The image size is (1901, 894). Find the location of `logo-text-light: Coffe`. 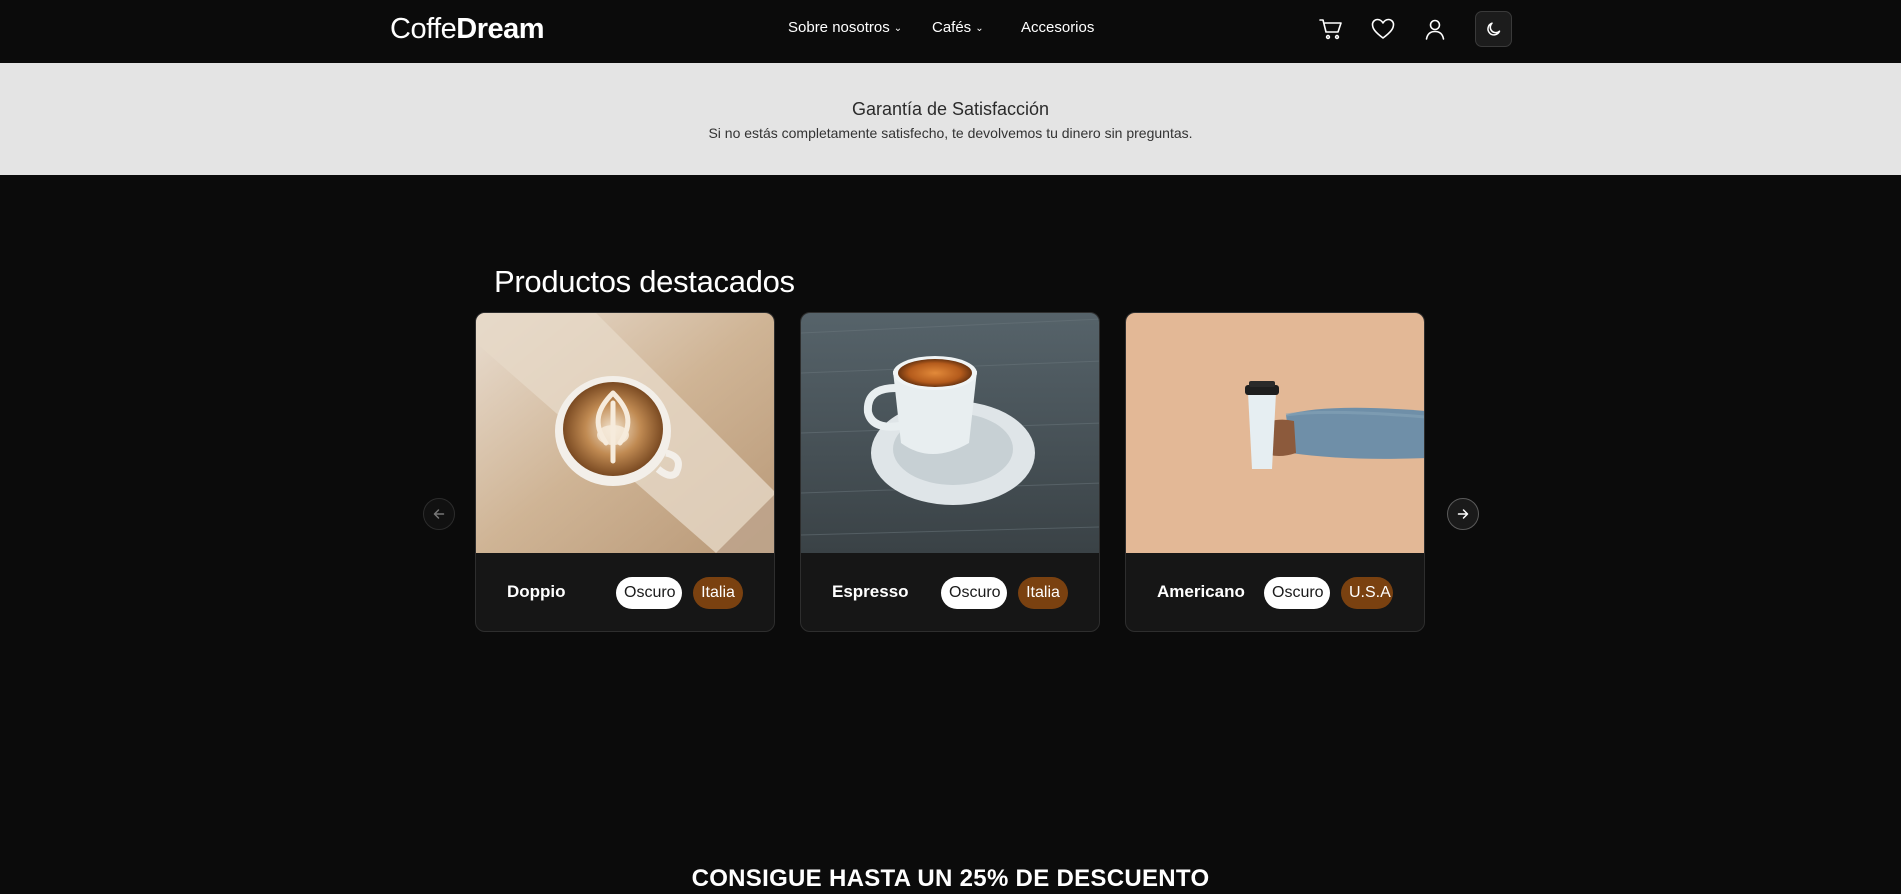

logo-text-light: Coffe is located at coordinates (423, 29).